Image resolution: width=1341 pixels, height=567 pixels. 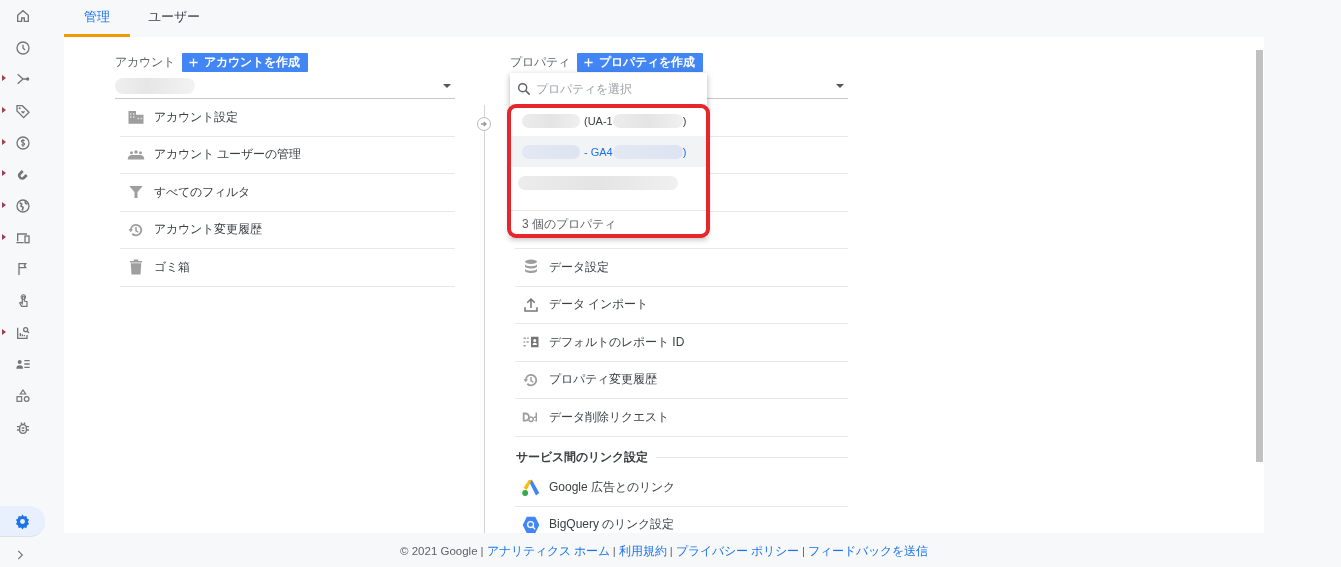 I want to click on dollar-icon, so click(x=22, y=142).